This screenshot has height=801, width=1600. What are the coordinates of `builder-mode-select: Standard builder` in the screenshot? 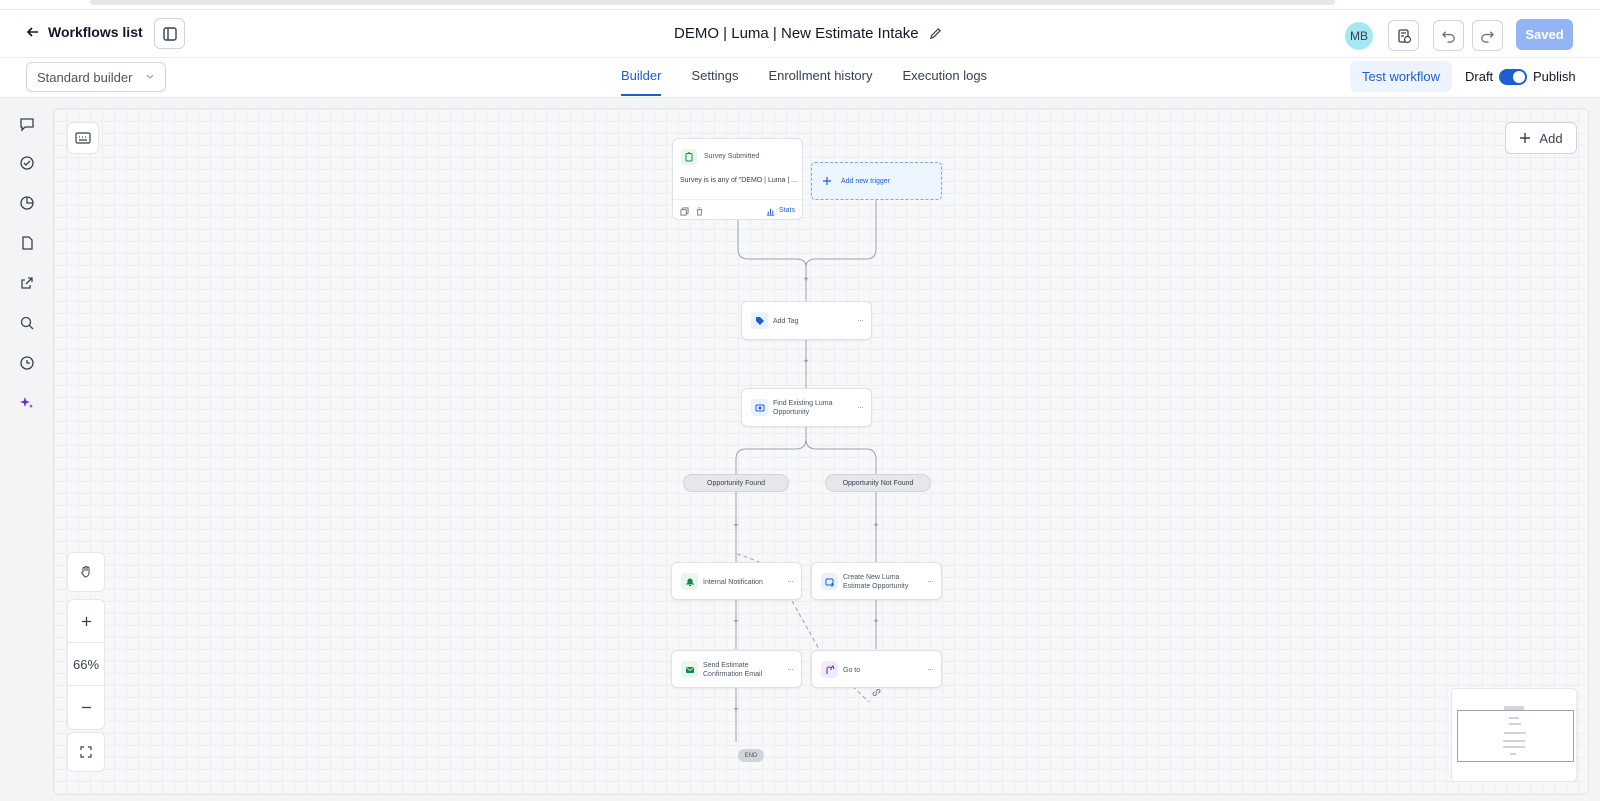 It's located at (96, 77).